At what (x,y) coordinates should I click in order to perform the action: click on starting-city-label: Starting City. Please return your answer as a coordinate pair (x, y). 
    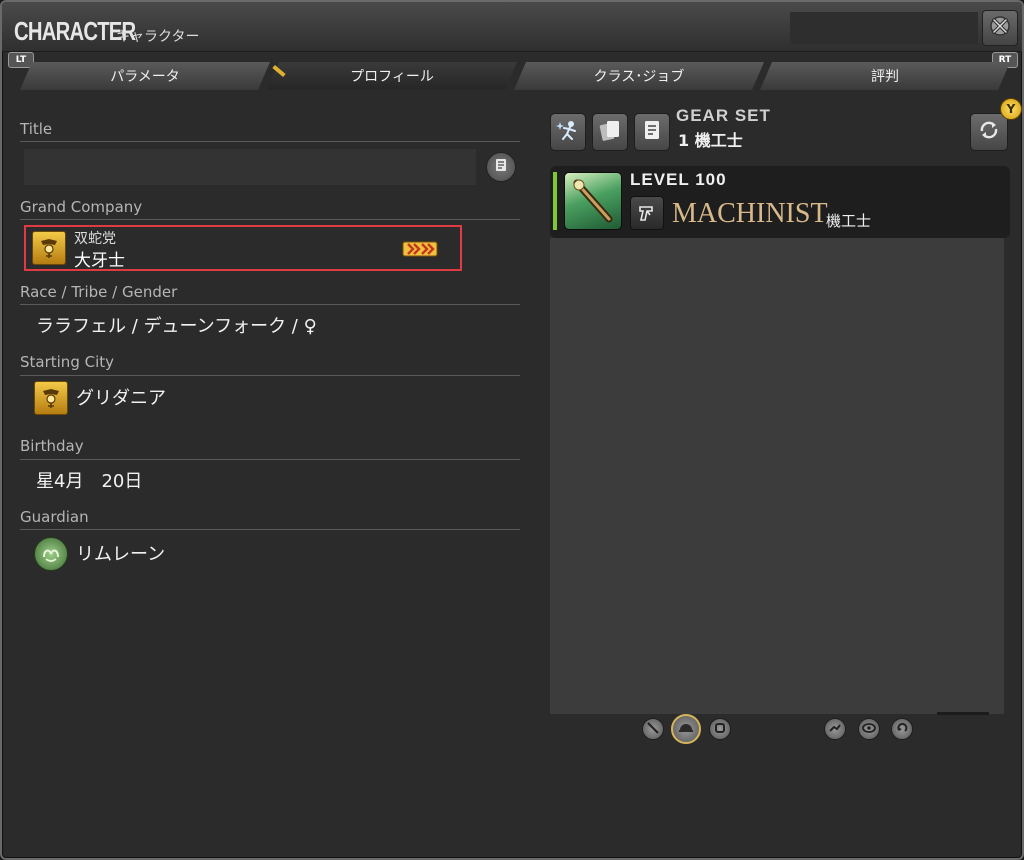
    Looking at the image, I should click on (67, 362).